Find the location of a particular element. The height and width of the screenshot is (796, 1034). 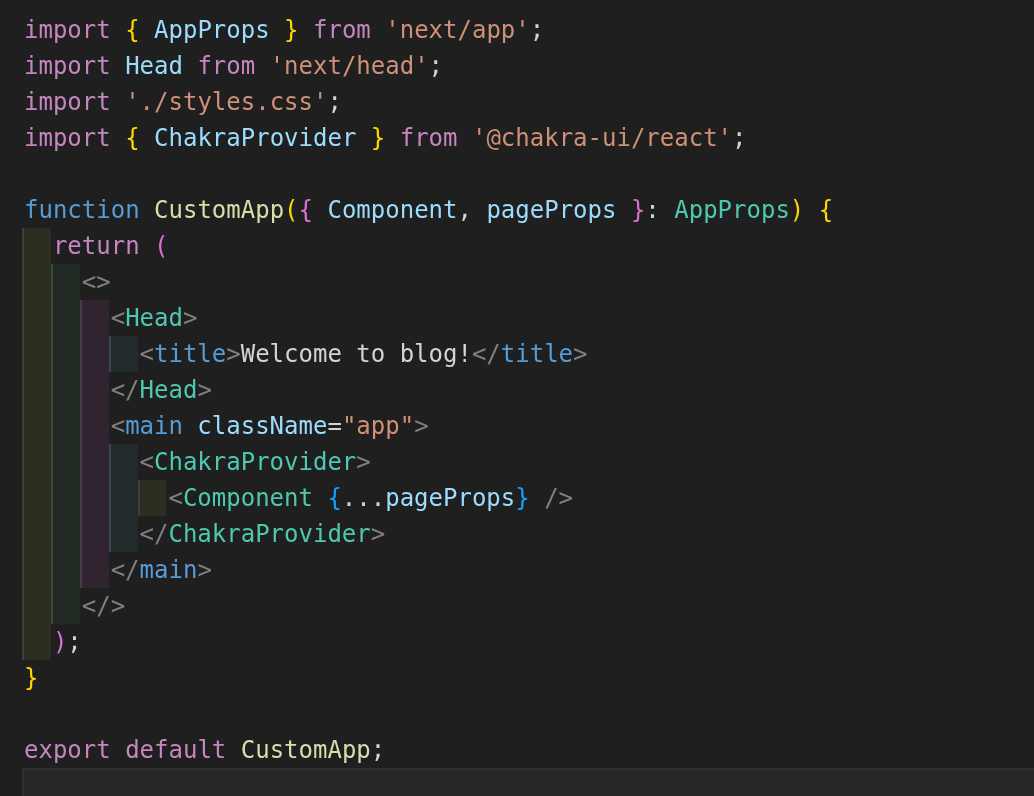

code-line: <main className="app"> is located at coordinates (269, 426).